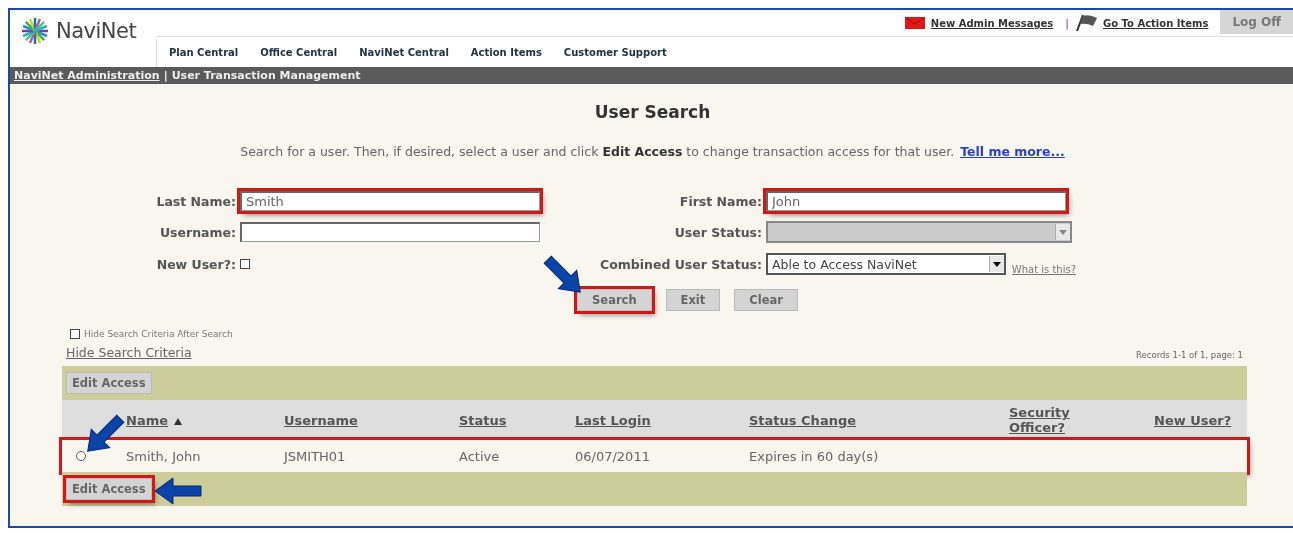 The image size is (1293, 533). Describe the element at coordinates (96, 31) in the screenshot. I see `logo-text: NaviNet` at that location.